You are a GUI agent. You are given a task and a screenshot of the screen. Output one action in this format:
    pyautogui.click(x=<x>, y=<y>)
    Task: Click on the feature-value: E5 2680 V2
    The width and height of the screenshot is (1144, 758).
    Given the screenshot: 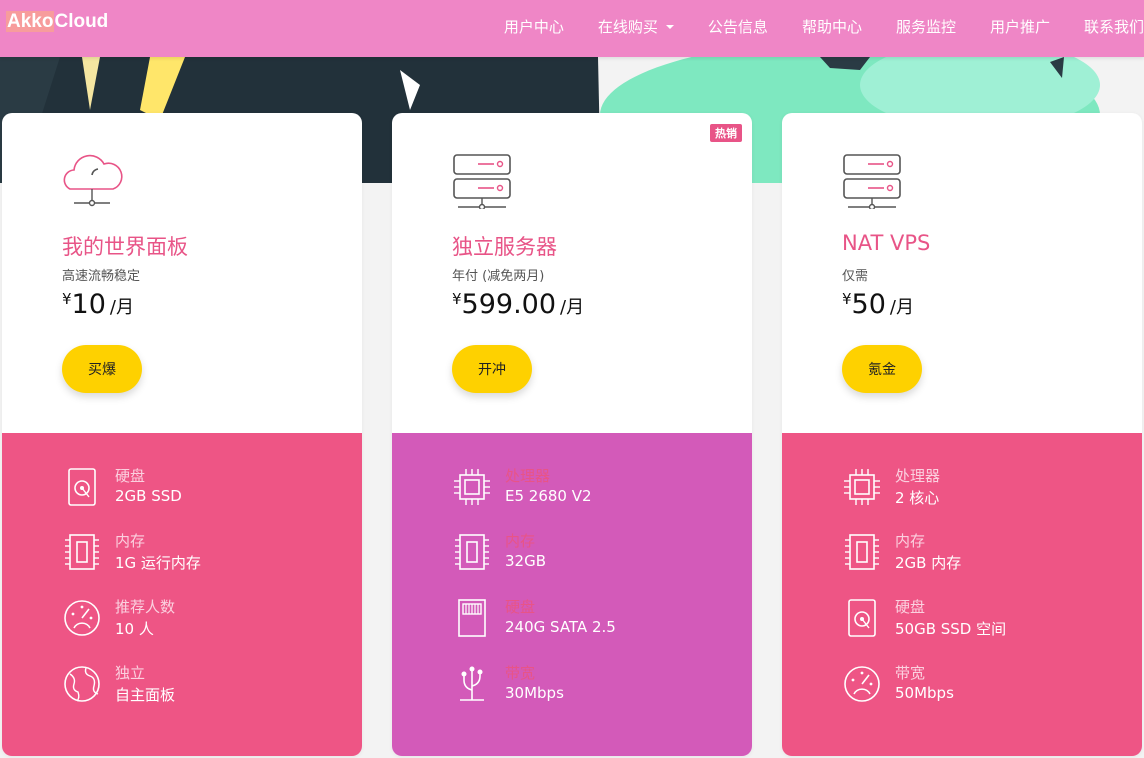 What is the action you would take?
    pyautogui.click(x=548, y=496)
    